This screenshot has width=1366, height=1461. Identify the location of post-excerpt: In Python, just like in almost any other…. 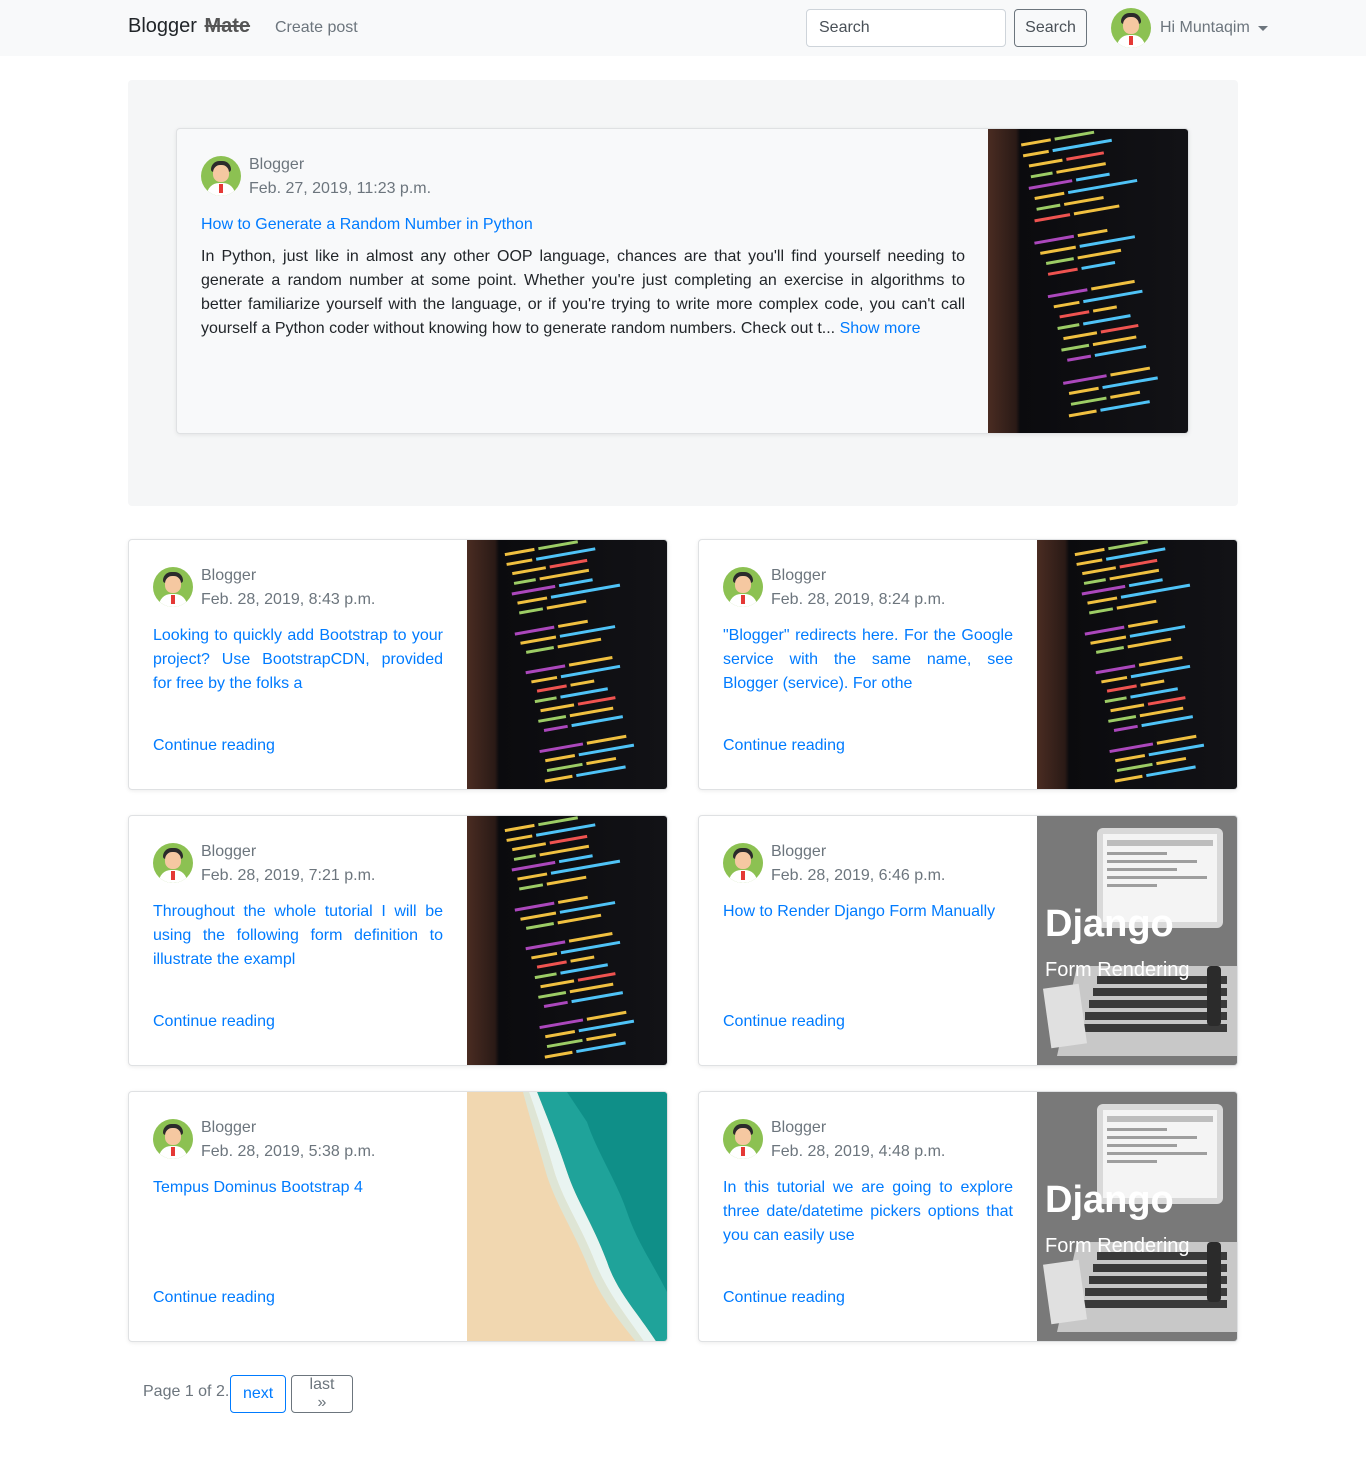
(583, 293).